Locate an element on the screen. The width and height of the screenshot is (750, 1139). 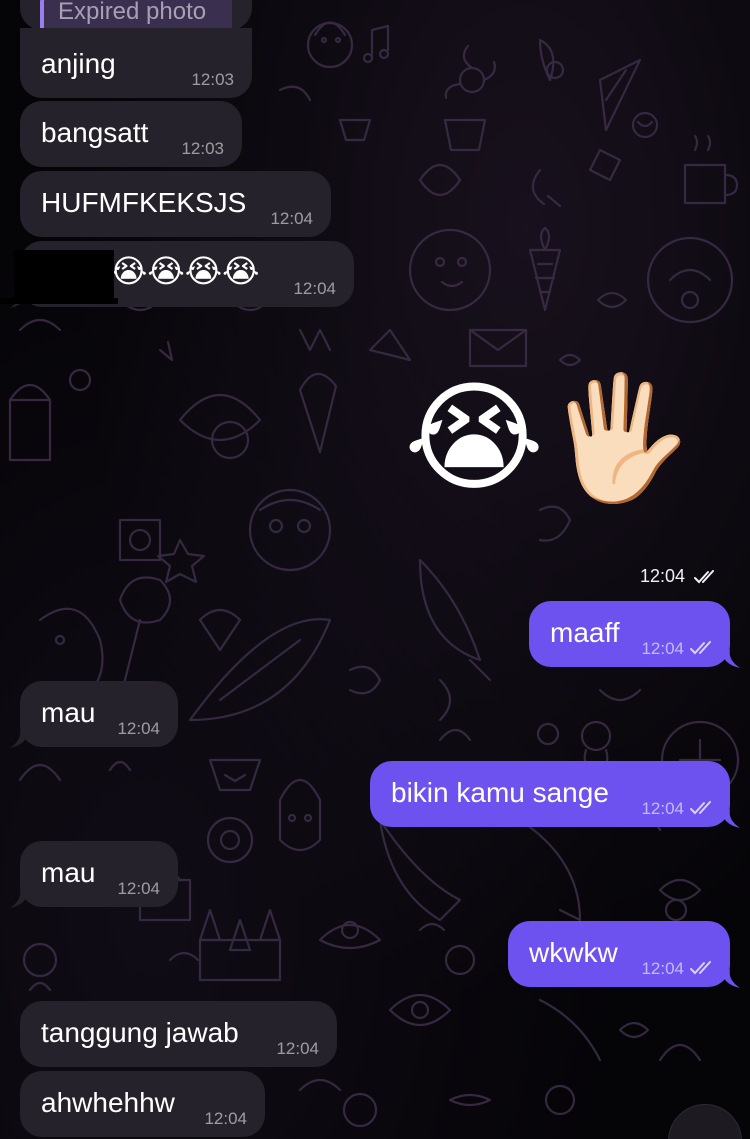
message-bubble-incoming: ahwhehhw 12:04 is located at coordinates (142, 1104).